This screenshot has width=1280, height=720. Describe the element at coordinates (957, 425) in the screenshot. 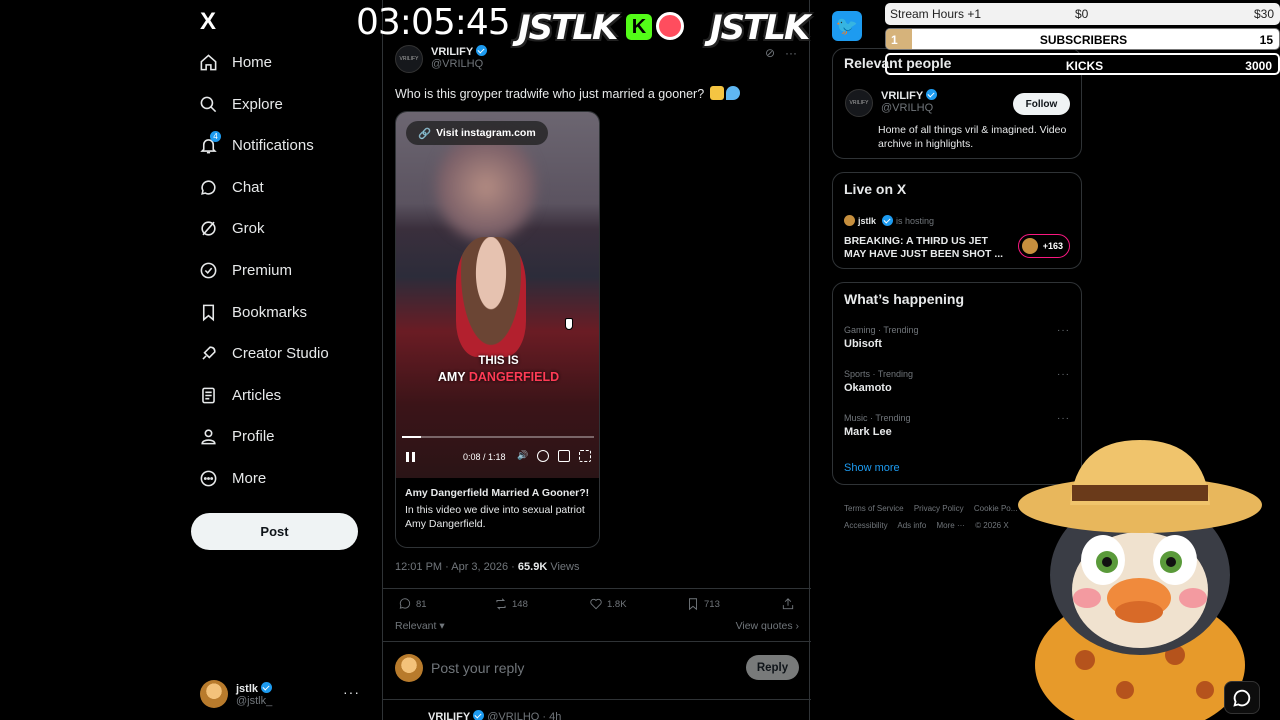

I see `trend-item: Music · Trending Mark Lee ···` at that location.